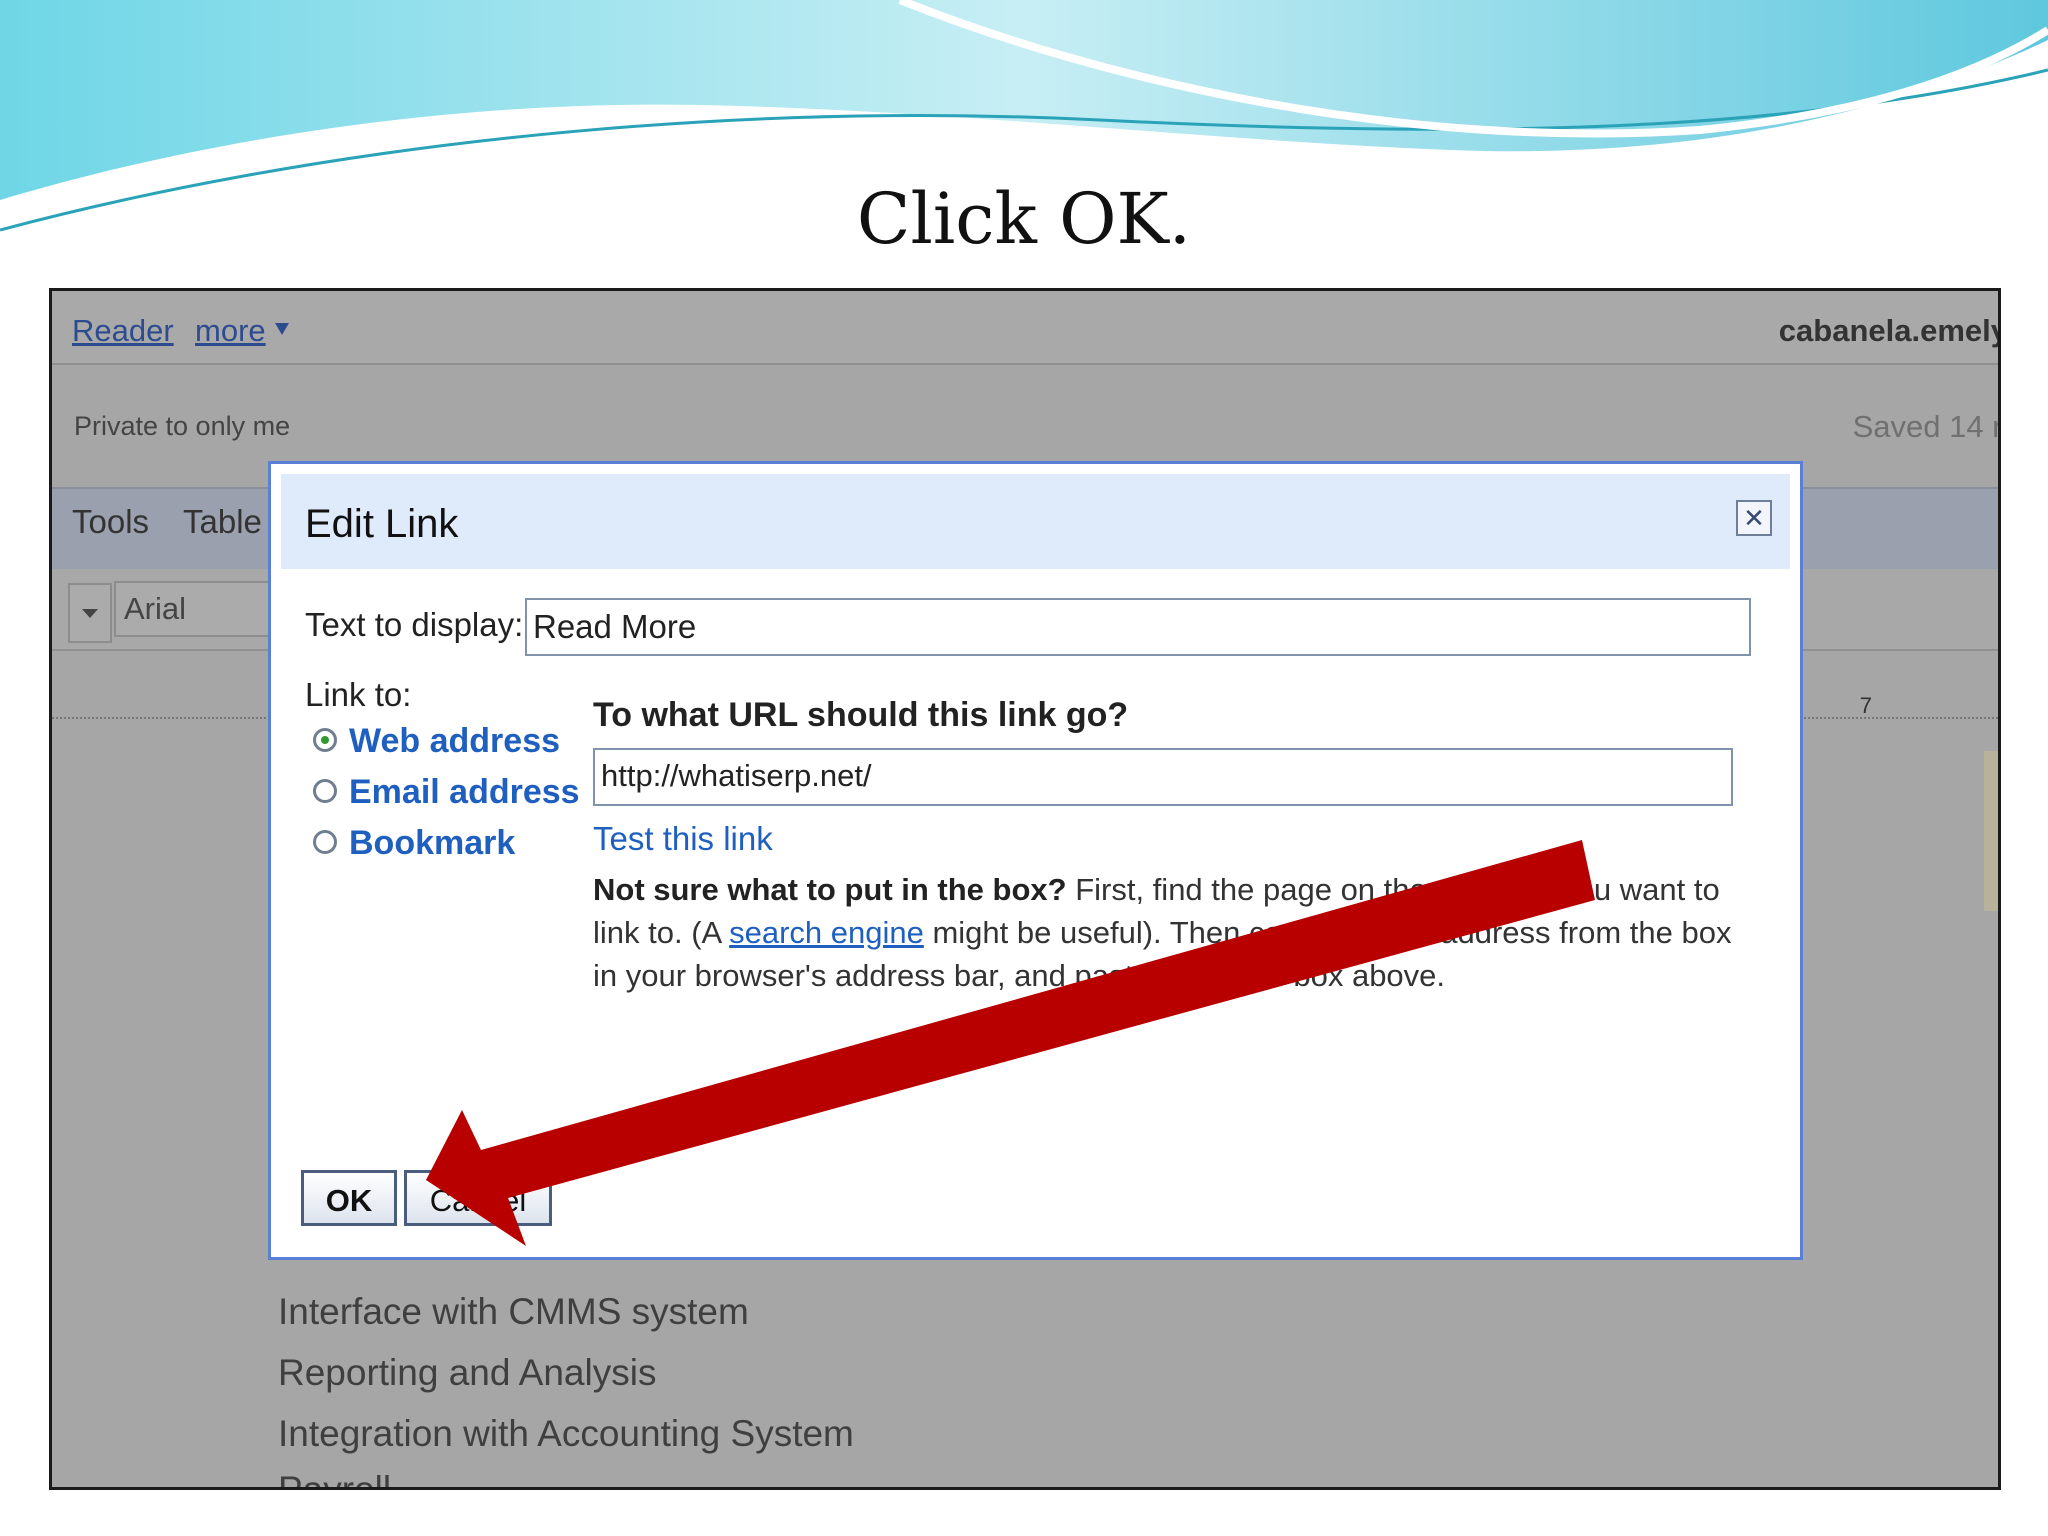  Describe the element at coordinates (123, 331) in the screenshot. I see `reader-link: Reader` at that location.